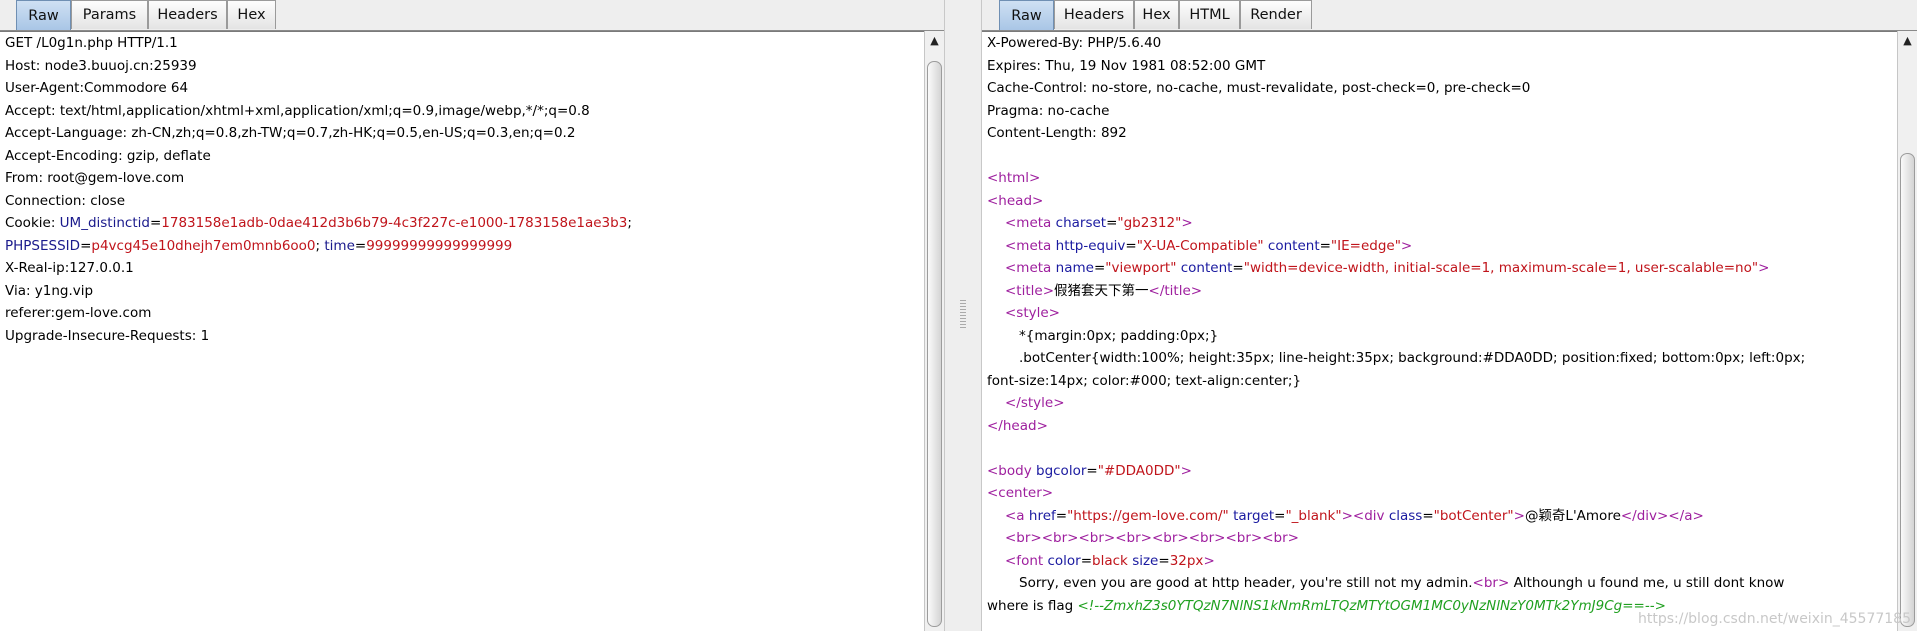 This screenshot has width=1917, height=631. What do you see at coordinates (1405, 515) in the screenshot?
I see `attr-name: class` at bounding box center [1405, 515].